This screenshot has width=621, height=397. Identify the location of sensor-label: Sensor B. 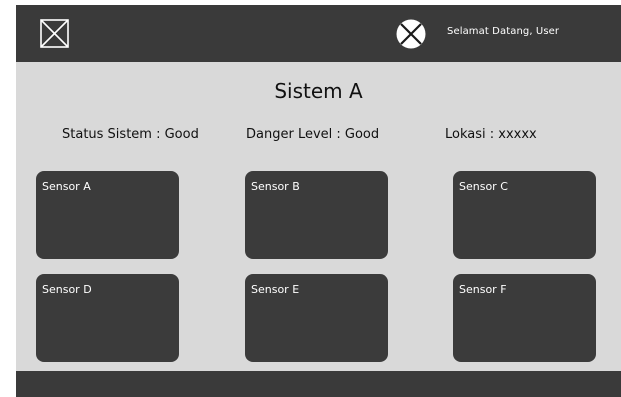
(275, 186).